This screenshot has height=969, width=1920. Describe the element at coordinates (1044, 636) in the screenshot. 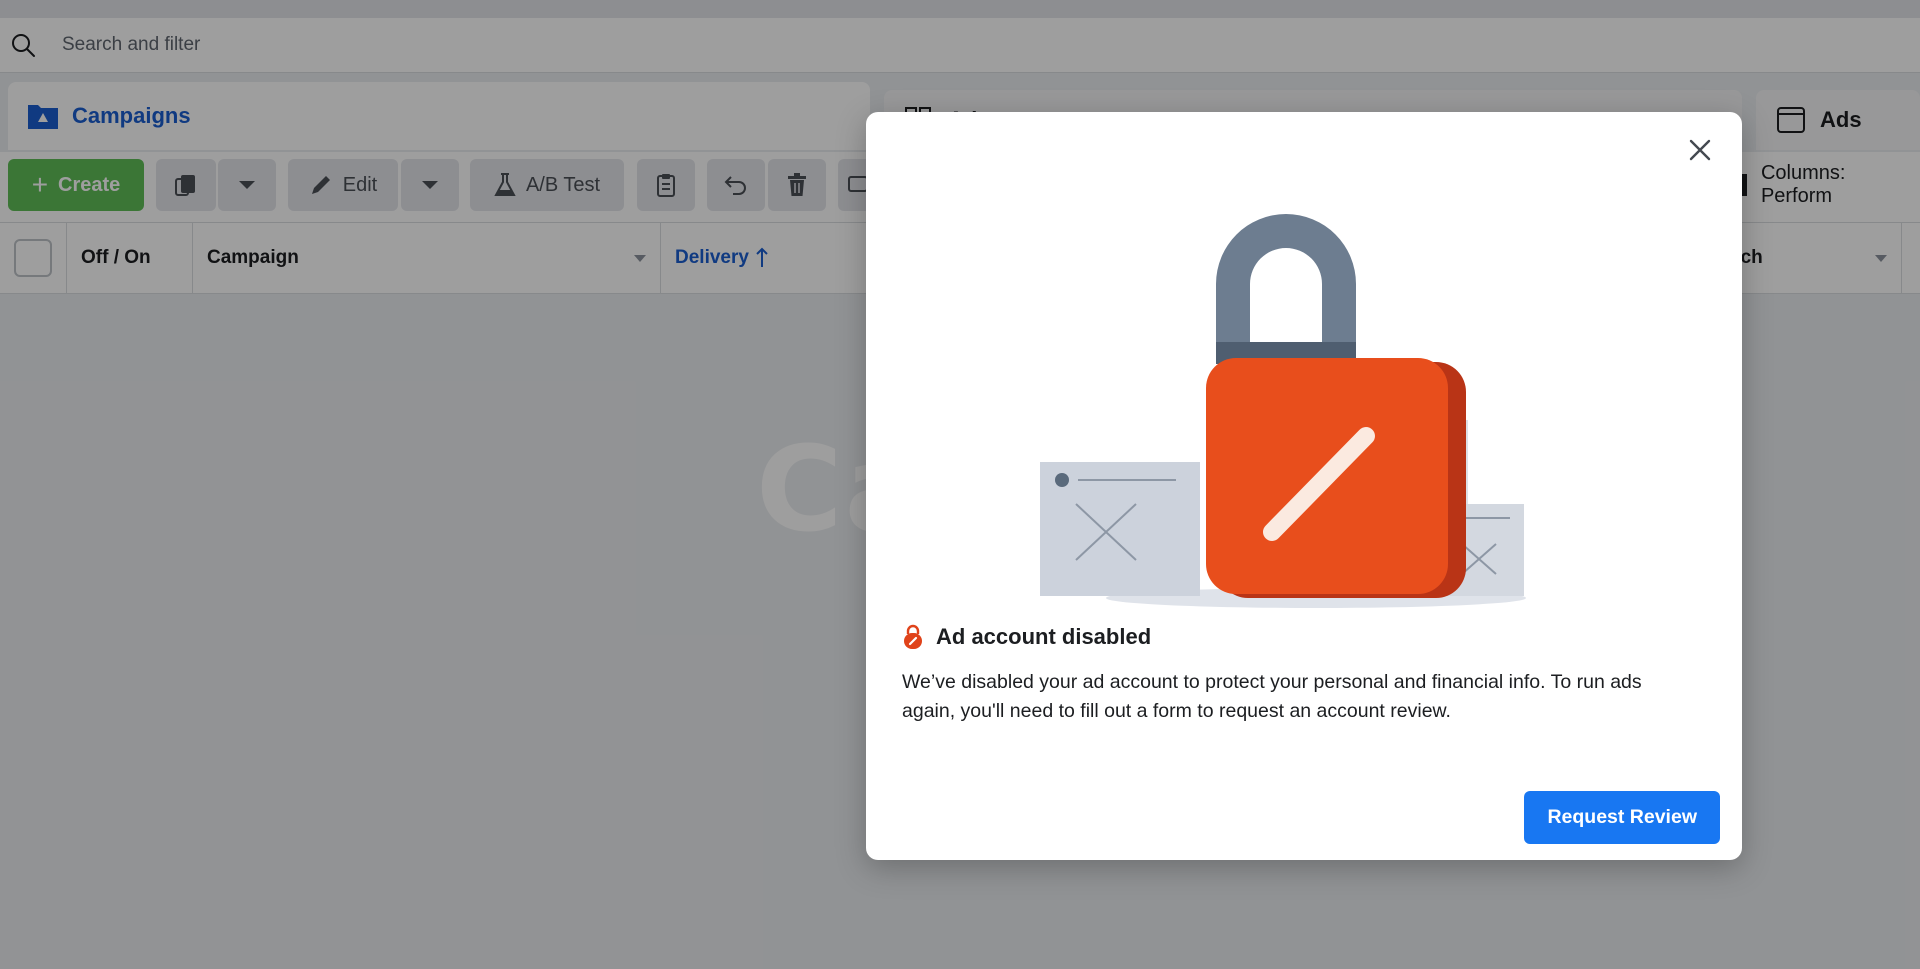

I see `dialog-title: Ad account disabled` at that location.